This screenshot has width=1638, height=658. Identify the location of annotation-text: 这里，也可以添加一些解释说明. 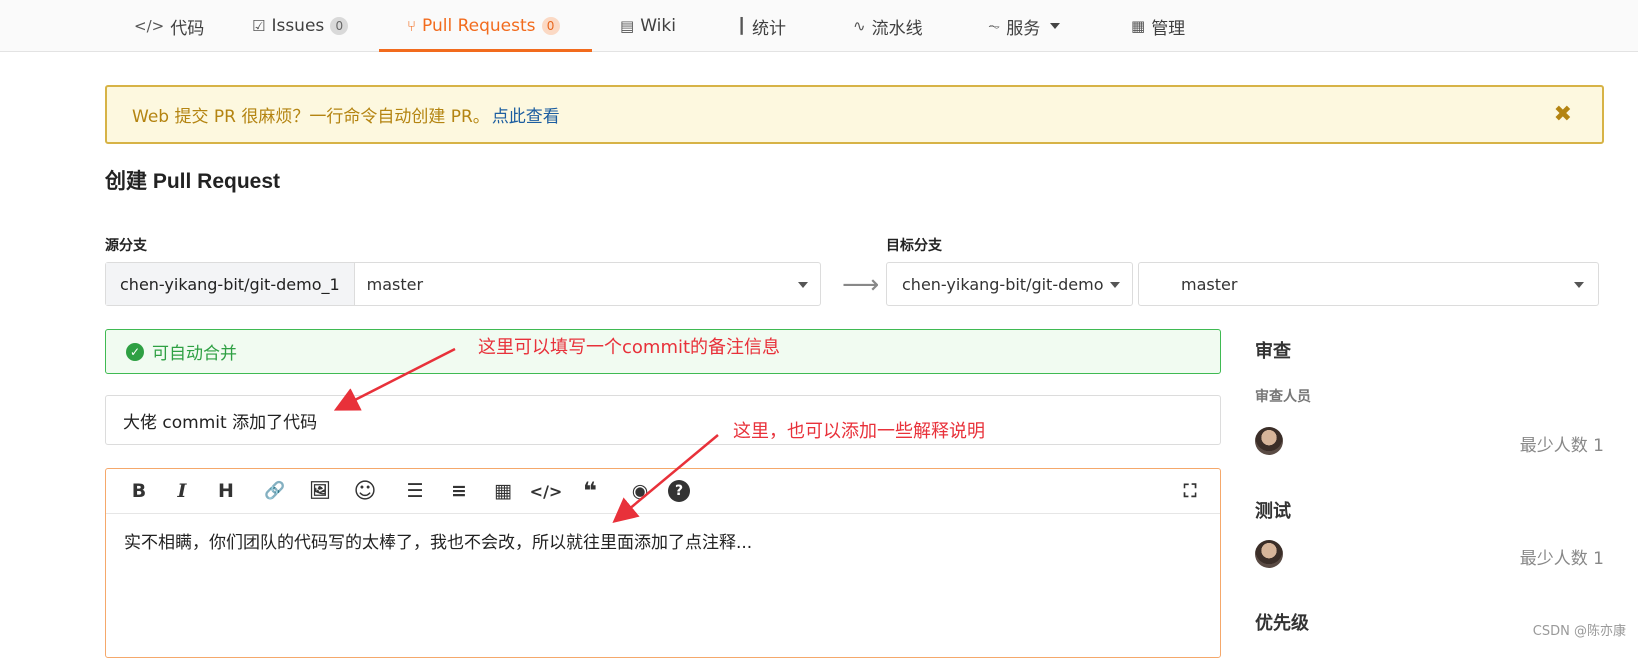
(859, 431).